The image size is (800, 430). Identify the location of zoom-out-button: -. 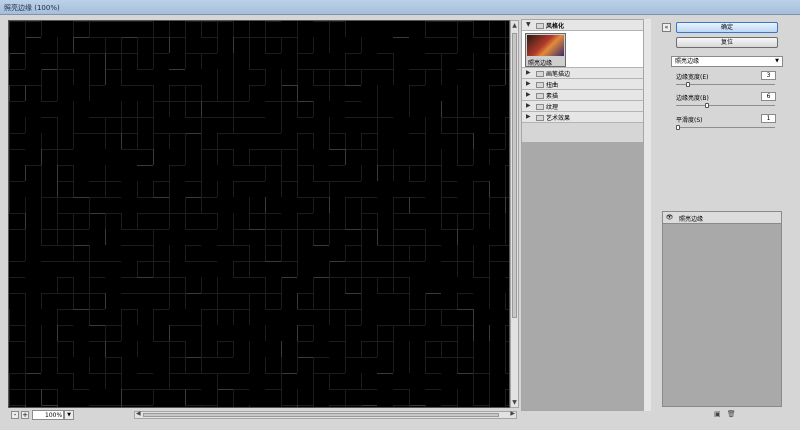
(15, 415).